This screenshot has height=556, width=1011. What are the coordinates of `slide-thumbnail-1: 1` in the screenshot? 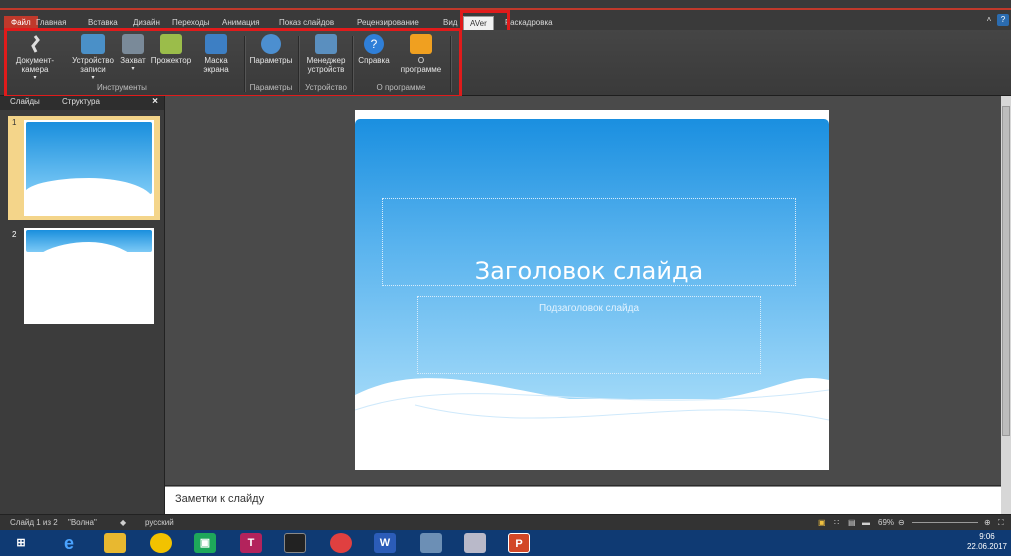 It's located at (84, 168).